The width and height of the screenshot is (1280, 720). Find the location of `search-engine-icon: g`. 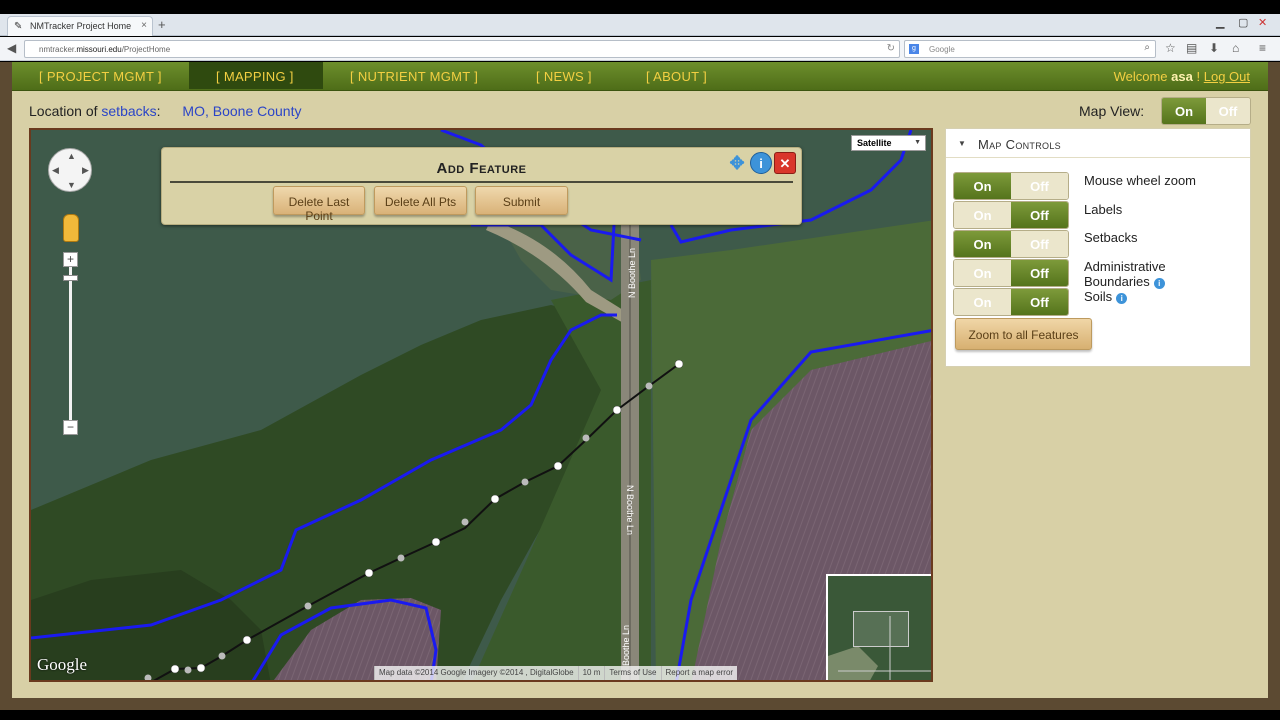

search-engine-icon: g is located at coordinates (914, 49).